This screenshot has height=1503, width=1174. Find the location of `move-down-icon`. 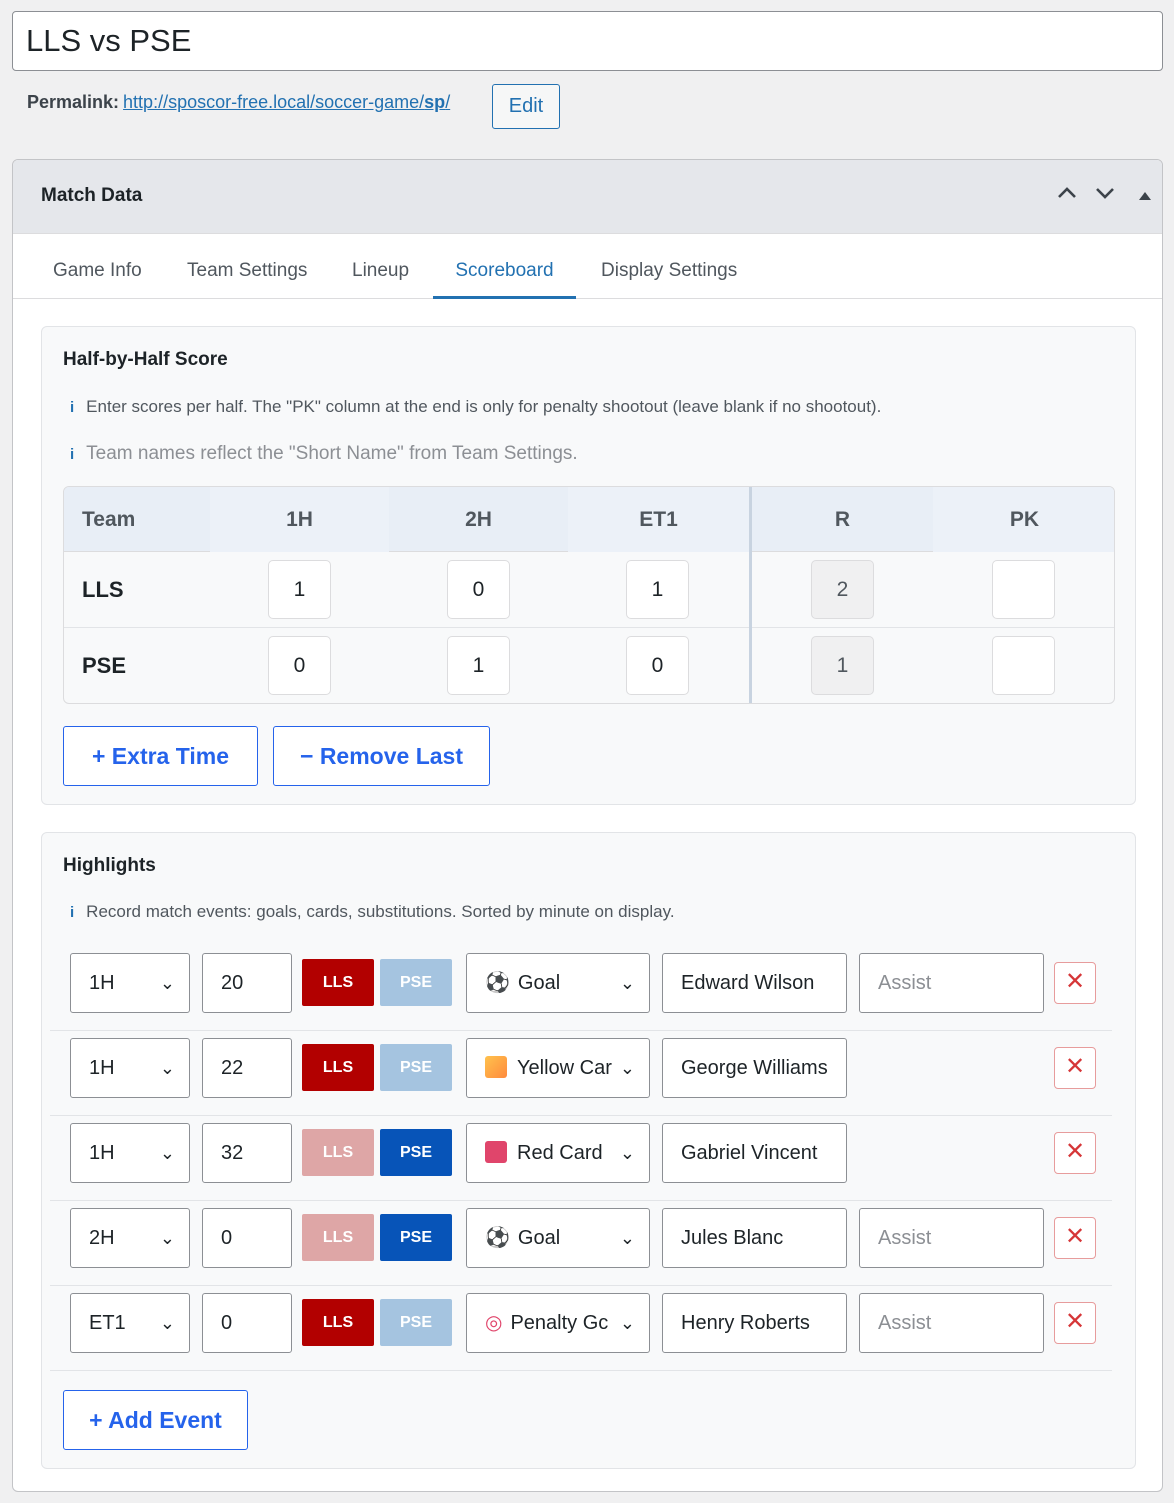

move-down-icon is located at coordinates (1105, 197).